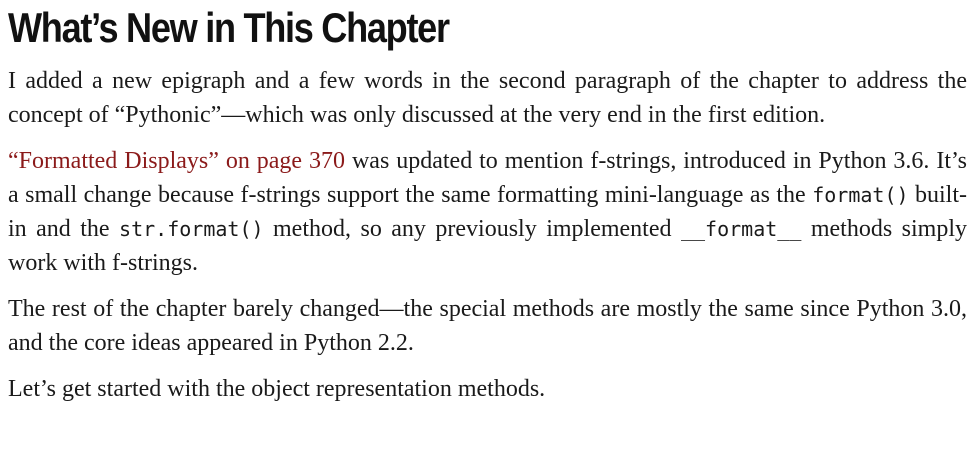 This screenshot has height=460, width=973. I want to click on inline-code-str-format: str.format(), so click(191, 229).